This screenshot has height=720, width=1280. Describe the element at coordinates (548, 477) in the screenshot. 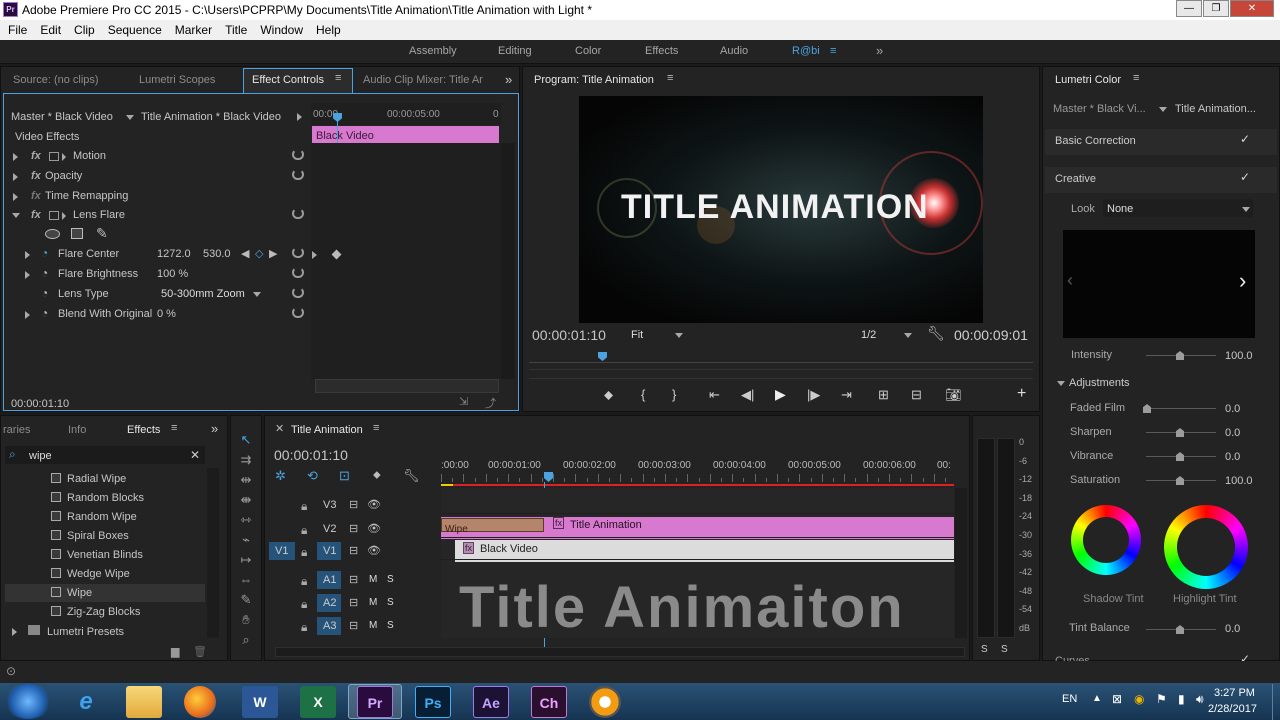

I see `timeline-playhead-icon` at that location.